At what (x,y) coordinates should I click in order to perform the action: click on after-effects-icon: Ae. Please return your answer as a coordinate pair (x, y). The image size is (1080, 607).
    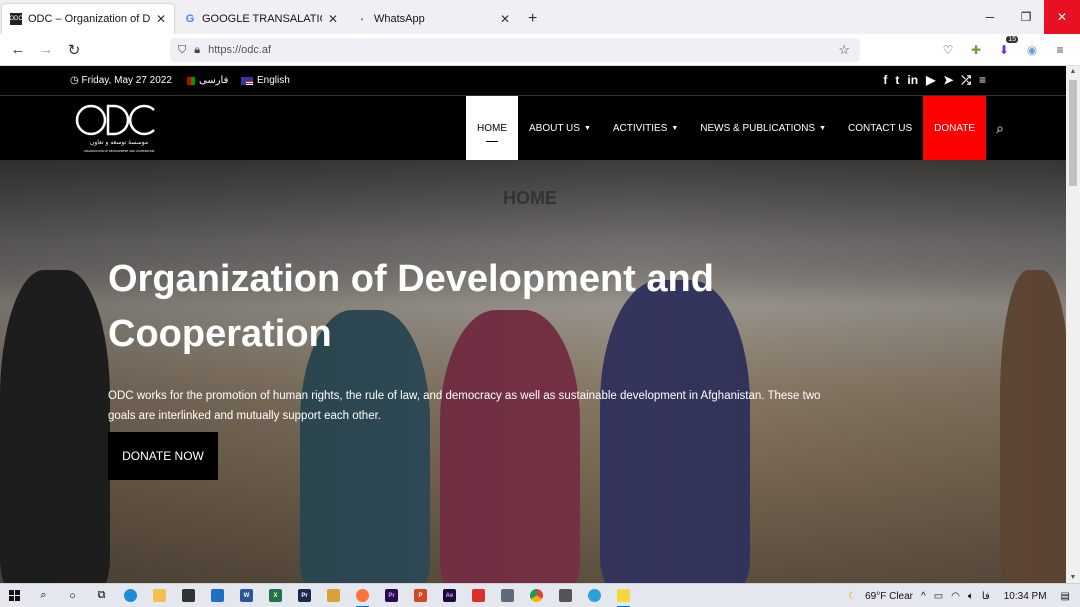
    Looking at the image, I should click on (449, 595).